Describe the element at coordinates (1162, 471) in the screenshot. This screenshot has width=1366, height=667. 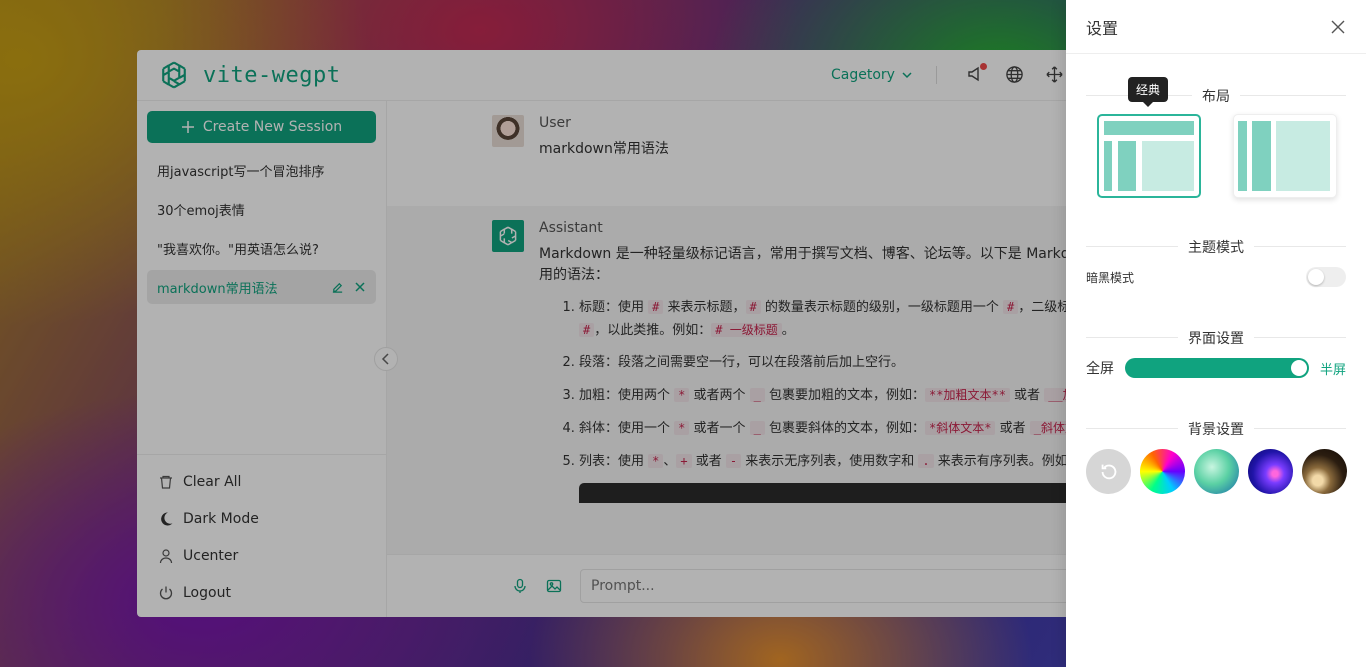
I see `background-option-rainbow` at that location.